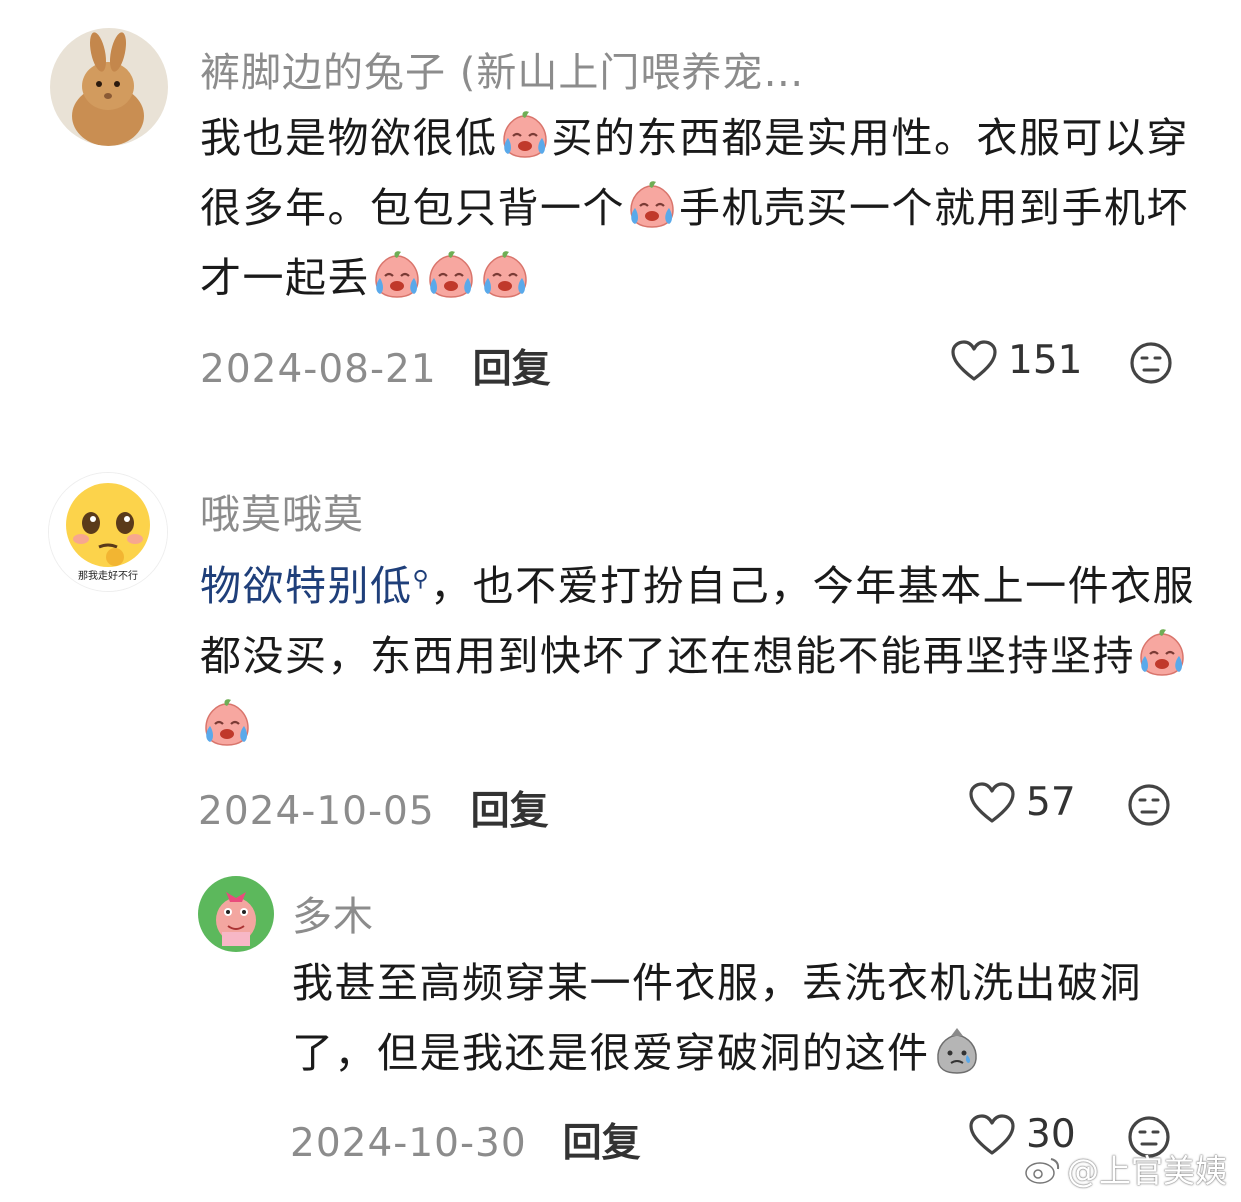 This screenshot has width=1241, height=1202. Describe the element at coordinates (602, 1143) in the screenshot. I see `reply-button: 回复` at that location.